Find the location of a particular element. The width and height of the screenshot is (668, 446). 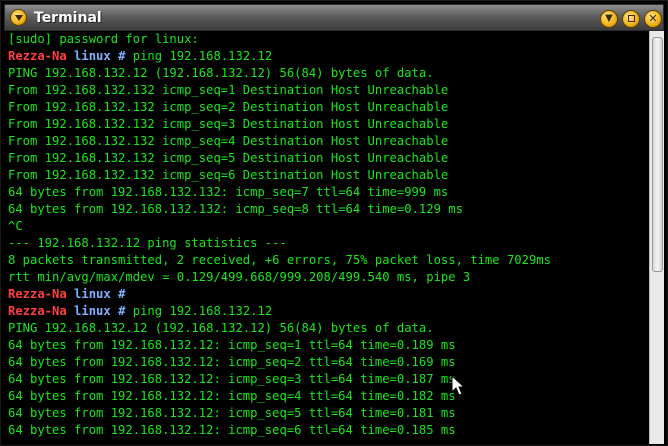

close-icon: ✕ is located at coordinates (653, 18).